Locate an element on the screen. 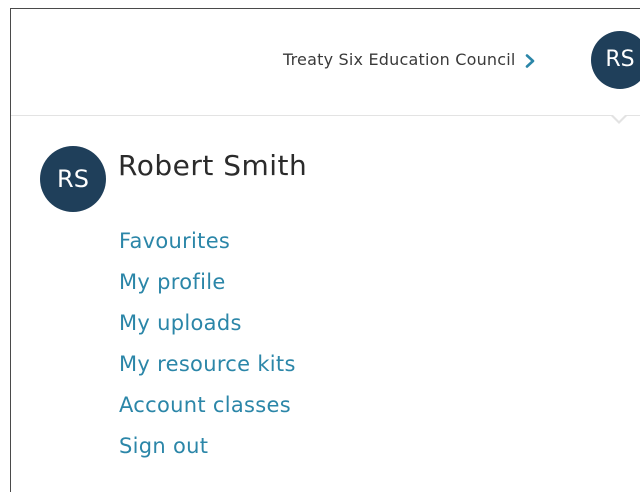 The image size is (640, 493). chevron-right-icon is located at coordinates (530, 60).